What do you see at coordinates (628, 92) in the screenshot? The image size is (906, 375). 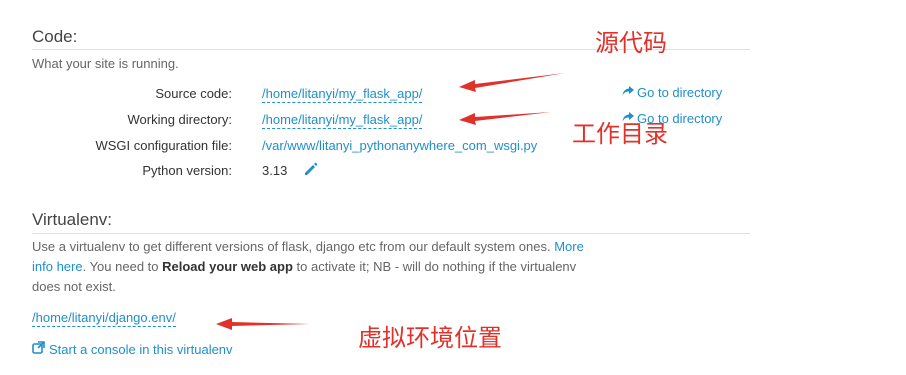 I see `share-arrow-icon` at bounding box center [628, 92].